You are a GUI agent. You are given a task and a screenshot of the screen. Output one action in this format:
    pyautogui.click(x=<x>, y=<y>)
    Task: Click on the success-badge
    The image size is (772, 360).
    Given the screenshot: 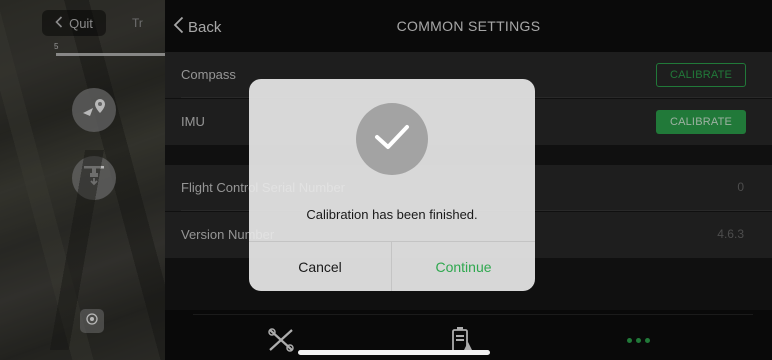 What is the action you would take?
    pyautogui.click(x=392, y=139)
    